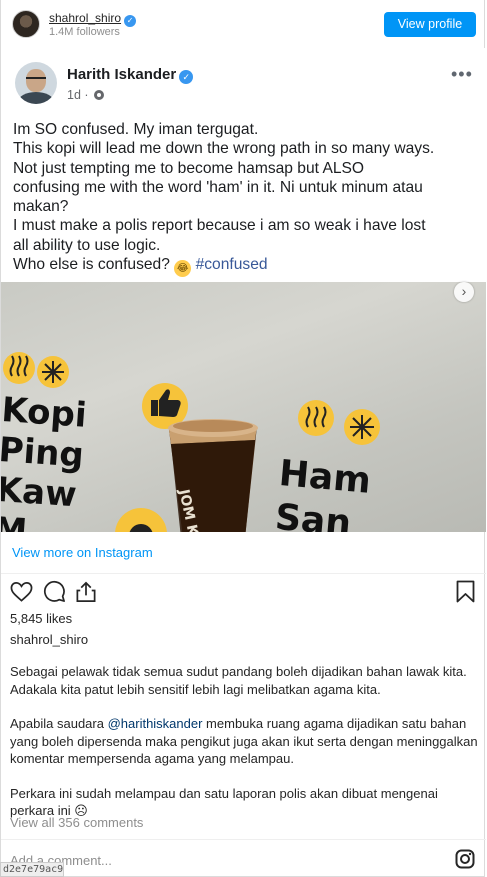  Describe the element at coordinates (86, 591) in the screenshot. I see `share-icon` at that location.